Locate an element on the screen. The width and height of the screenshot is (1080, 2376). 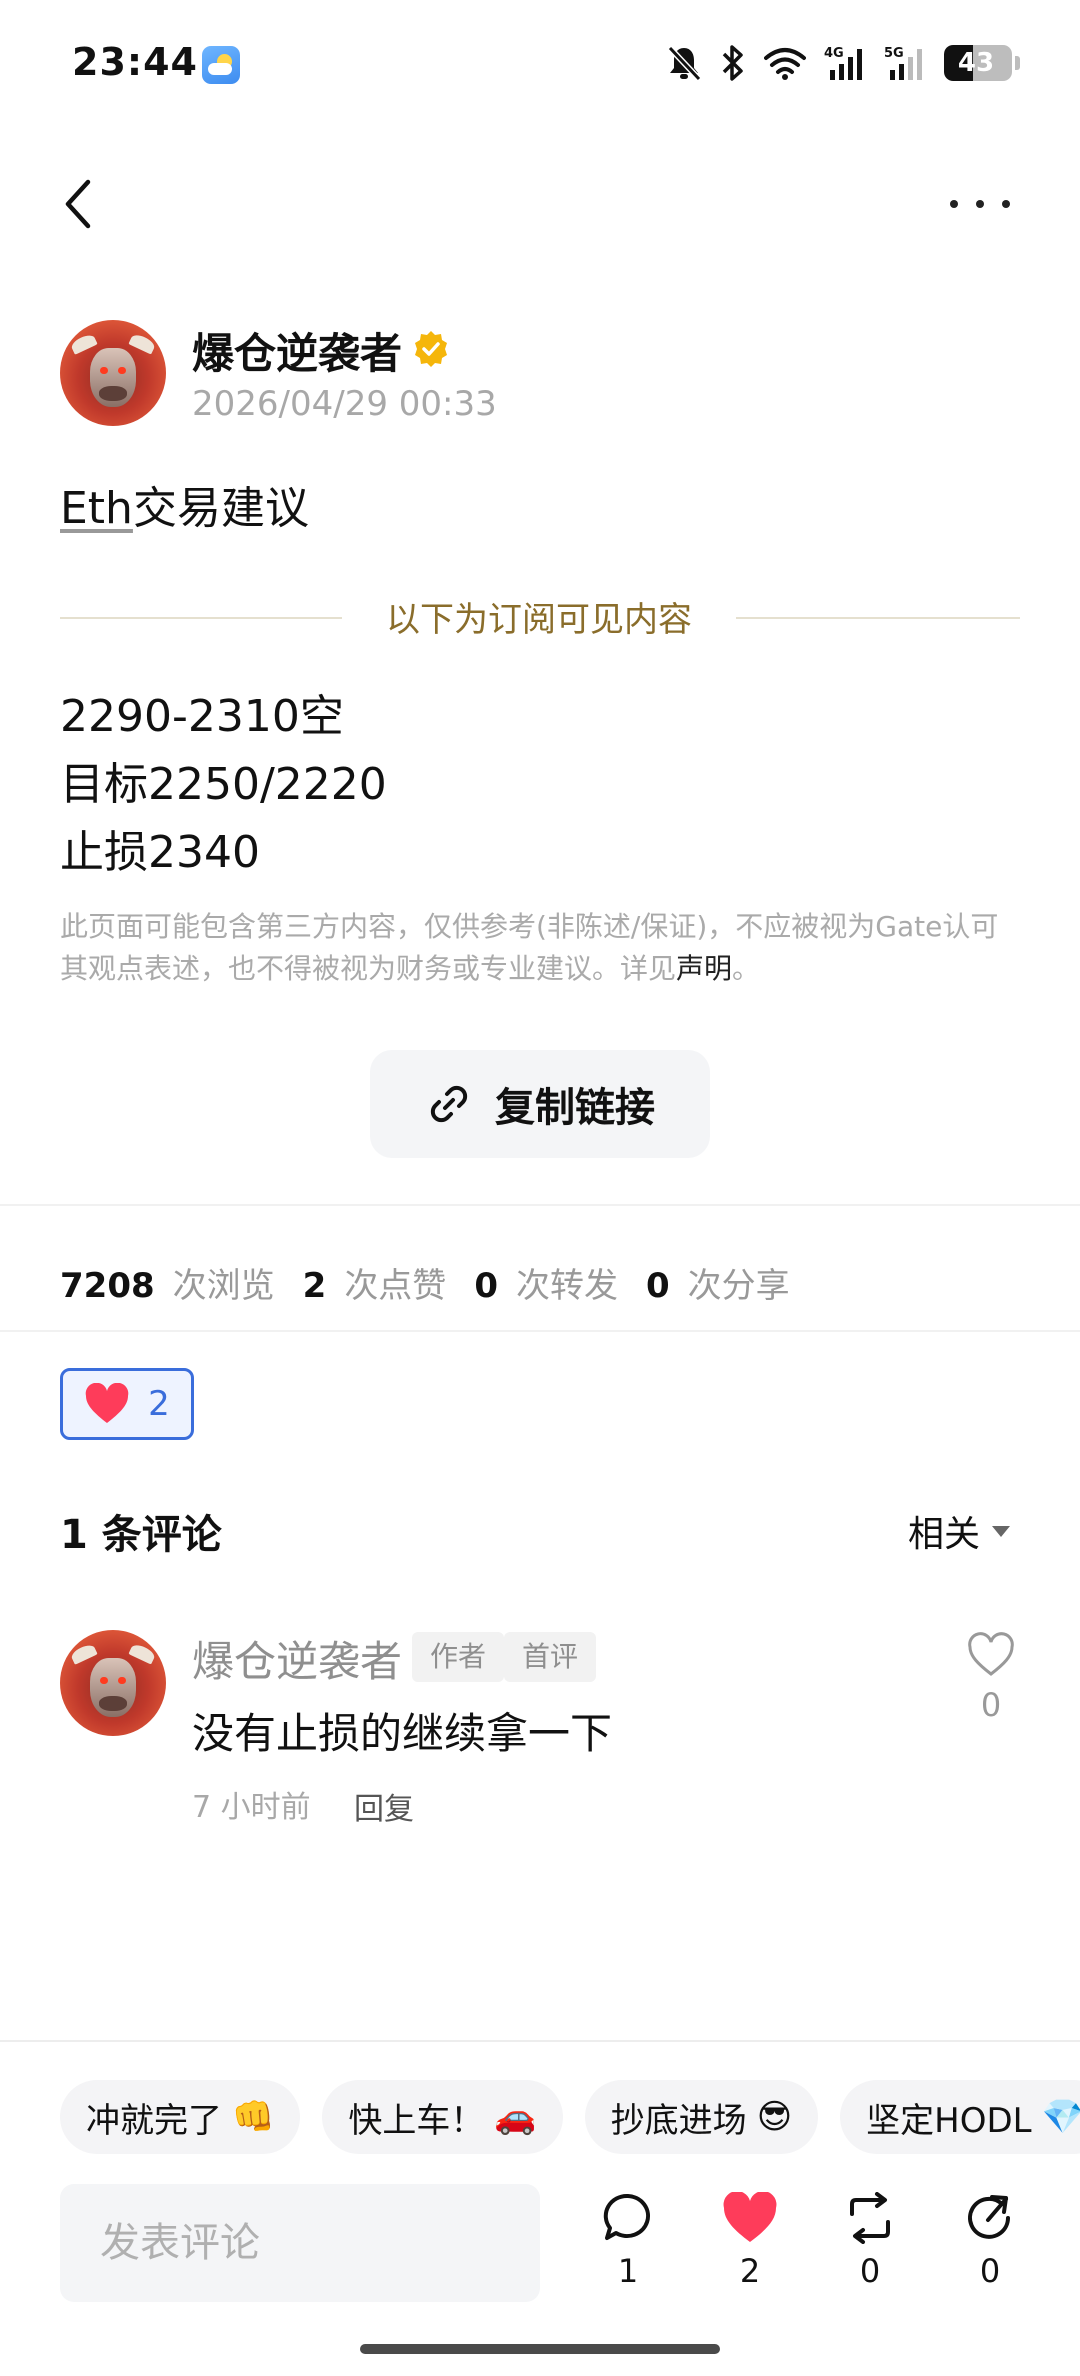
reposts-label: 次转发 is located at coordinates (566, 1286).